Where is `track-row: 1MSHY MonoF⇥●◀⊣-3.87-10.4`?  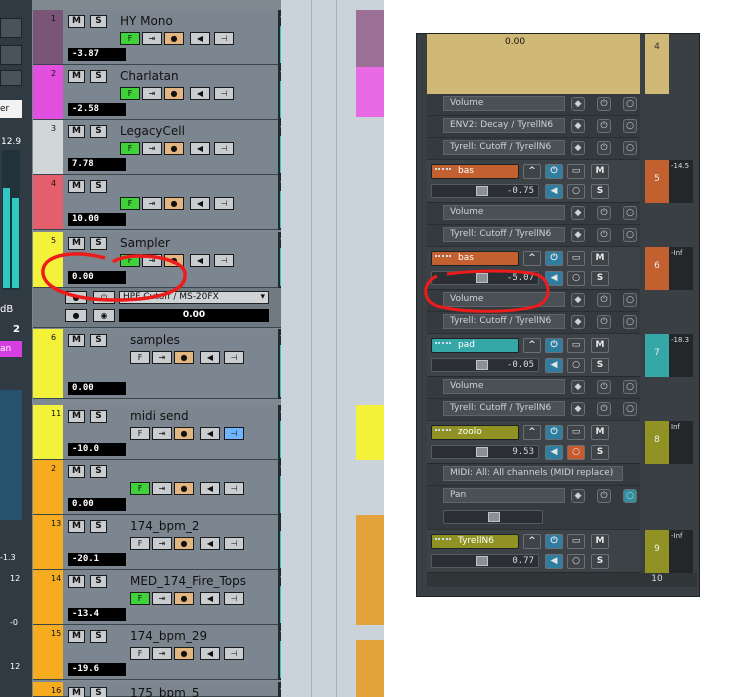 track-row: 1MSHY MonoF⇥●◀⊣-3.87-10.4 is located at coordinates (173, 37).